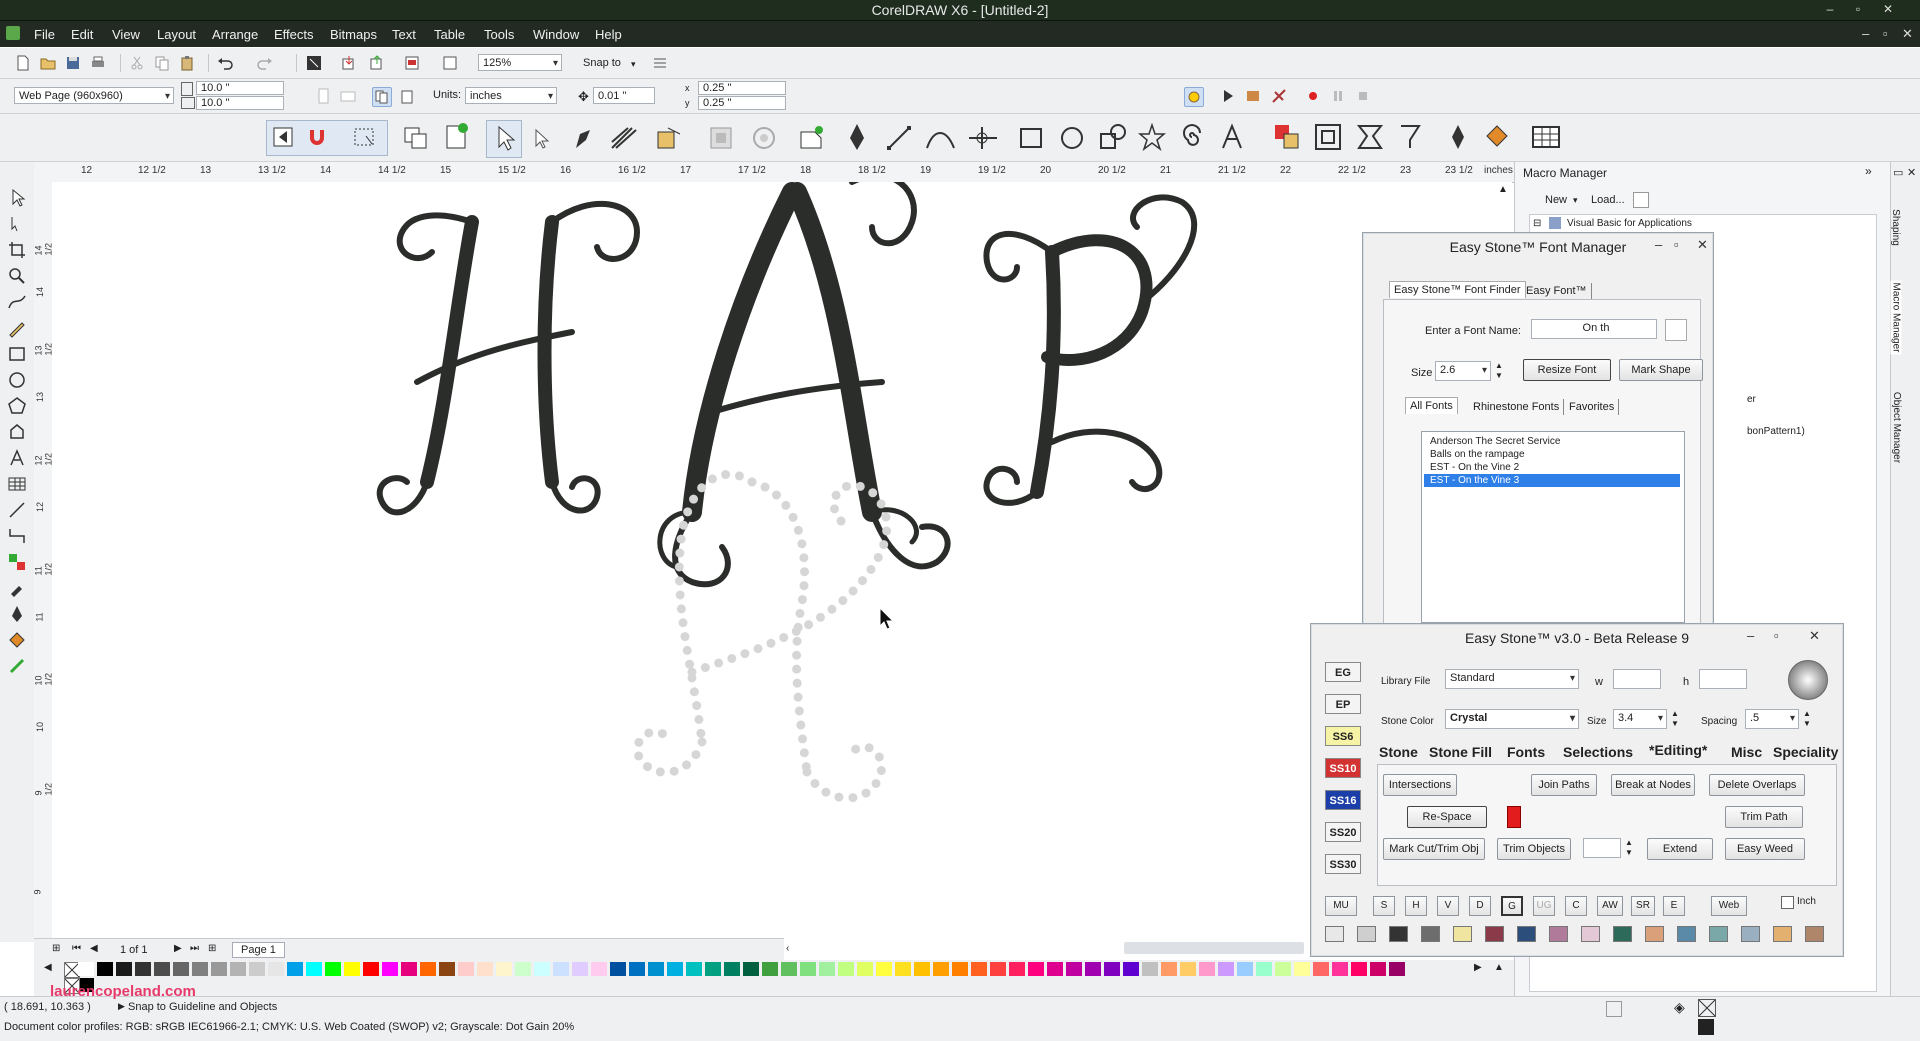  I want to click on stone-size-button-ss16: SS16, so click(1343, 800).